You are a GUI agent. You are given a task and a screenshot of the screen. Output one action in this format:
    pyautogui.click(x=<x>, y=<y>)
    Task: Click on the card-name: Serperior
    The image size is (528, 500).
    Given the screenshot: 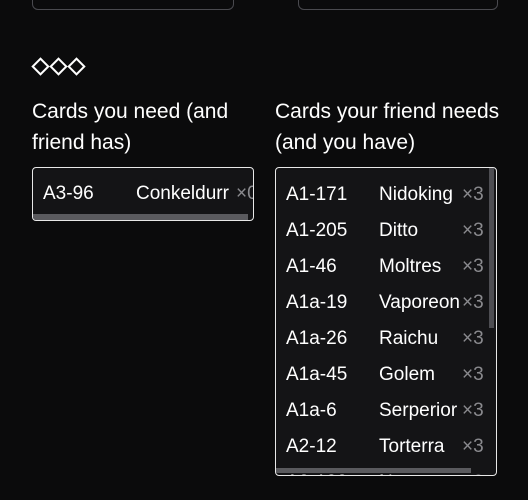 What is the action you would take?
    pyautogui.click(x=418, y=410)
    